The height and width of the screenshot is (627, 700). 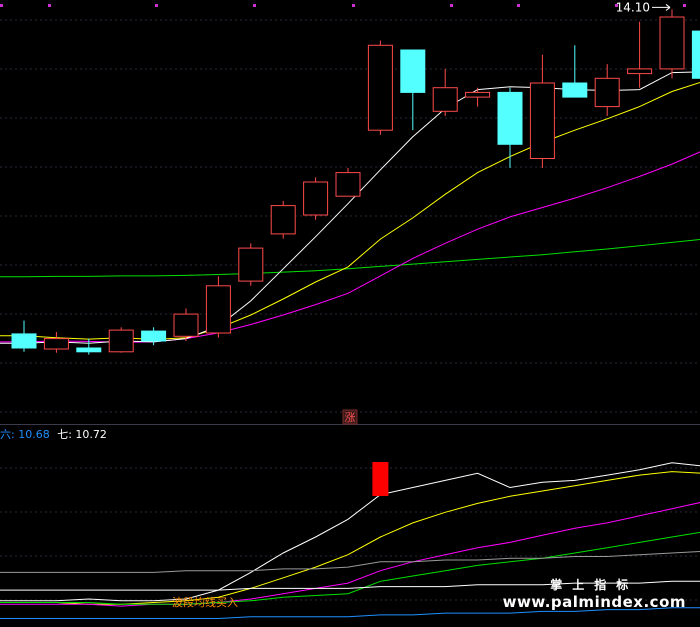 I want to click on max-price-label: 14.10, so click(x=633, y=7).